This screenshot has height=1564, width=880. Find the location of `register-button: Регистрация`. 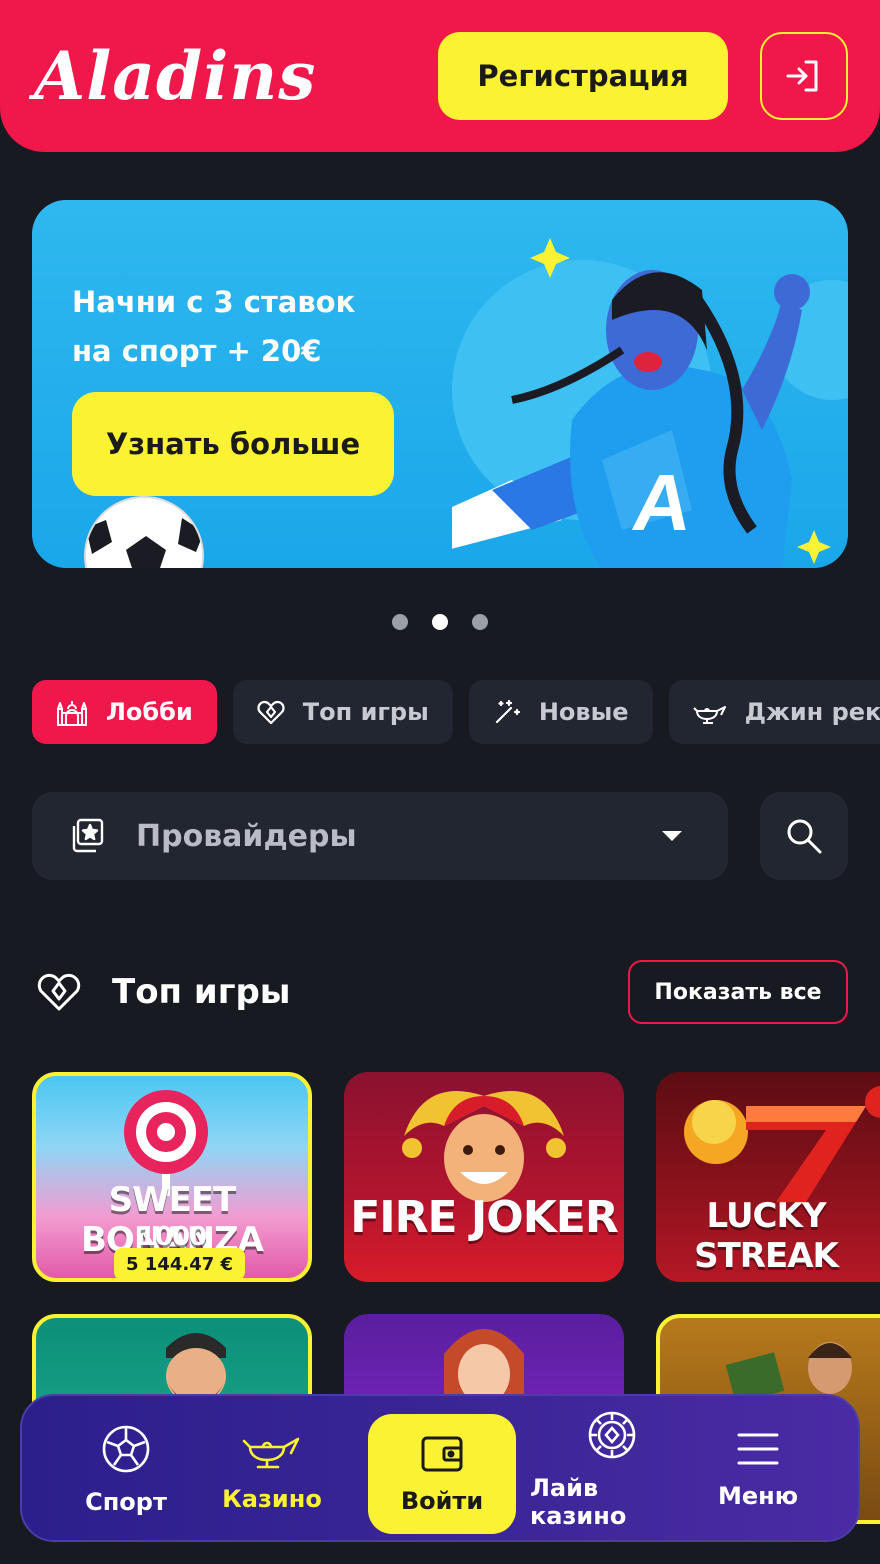

register-button: Регистрация is located at coordinates (583, 76).